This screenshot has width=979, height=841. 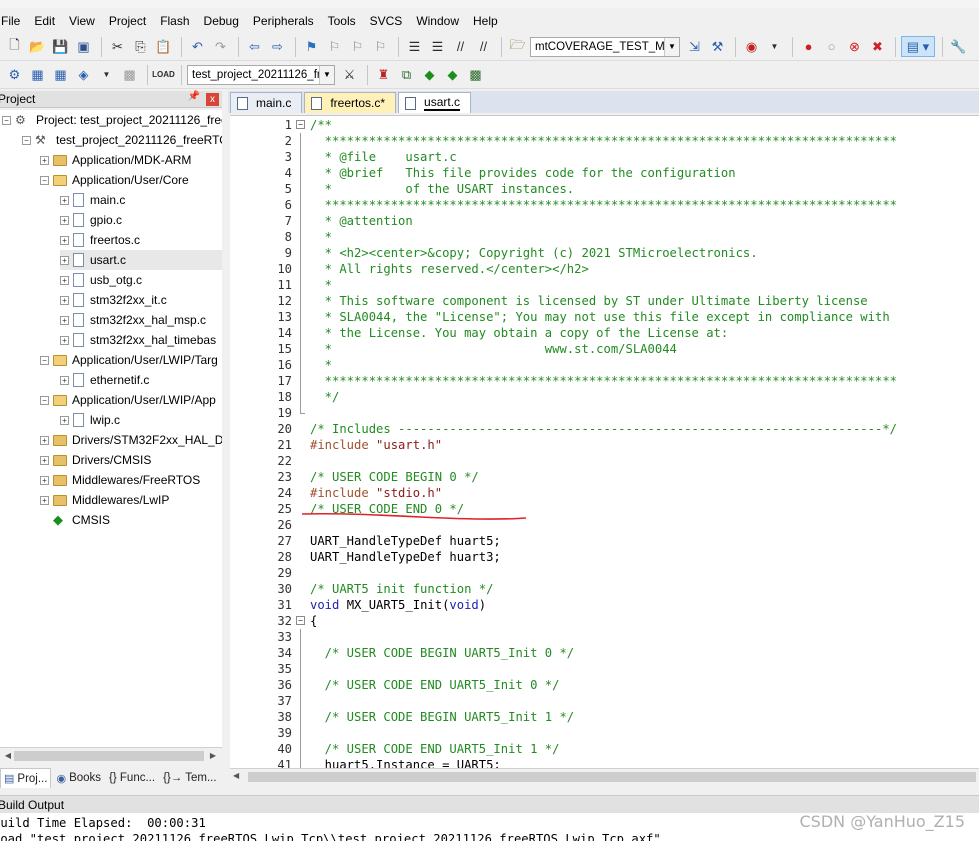 What do you see at coordinates (437, 21) in the screenshot?
I see `menu-item-window: Window` at bounding box center [437, 21].